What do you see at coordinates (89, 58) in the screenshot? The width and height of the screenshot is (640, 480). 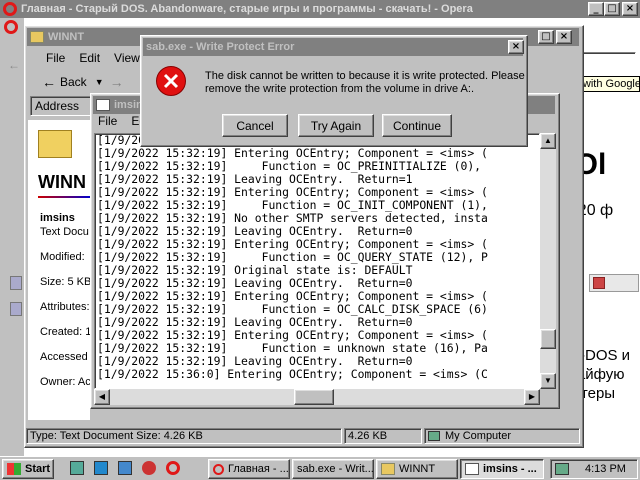 I see `menu-edit: Edit` at bounding box center [89, 58].